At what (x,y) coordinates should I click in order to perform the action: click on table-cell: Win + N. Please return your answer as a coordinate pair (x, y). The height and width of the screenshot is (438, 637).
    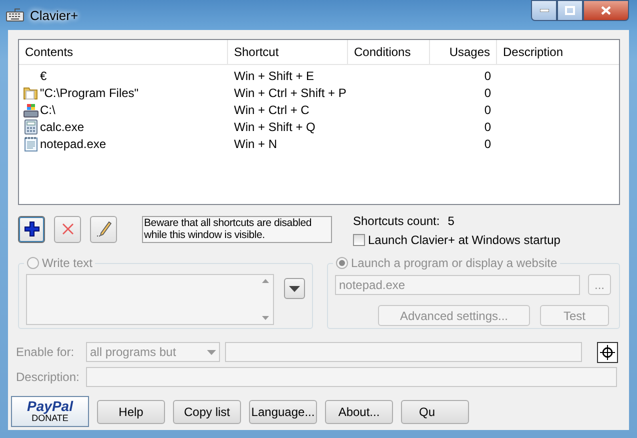
    Looking at the image, I should click on (256, 143).